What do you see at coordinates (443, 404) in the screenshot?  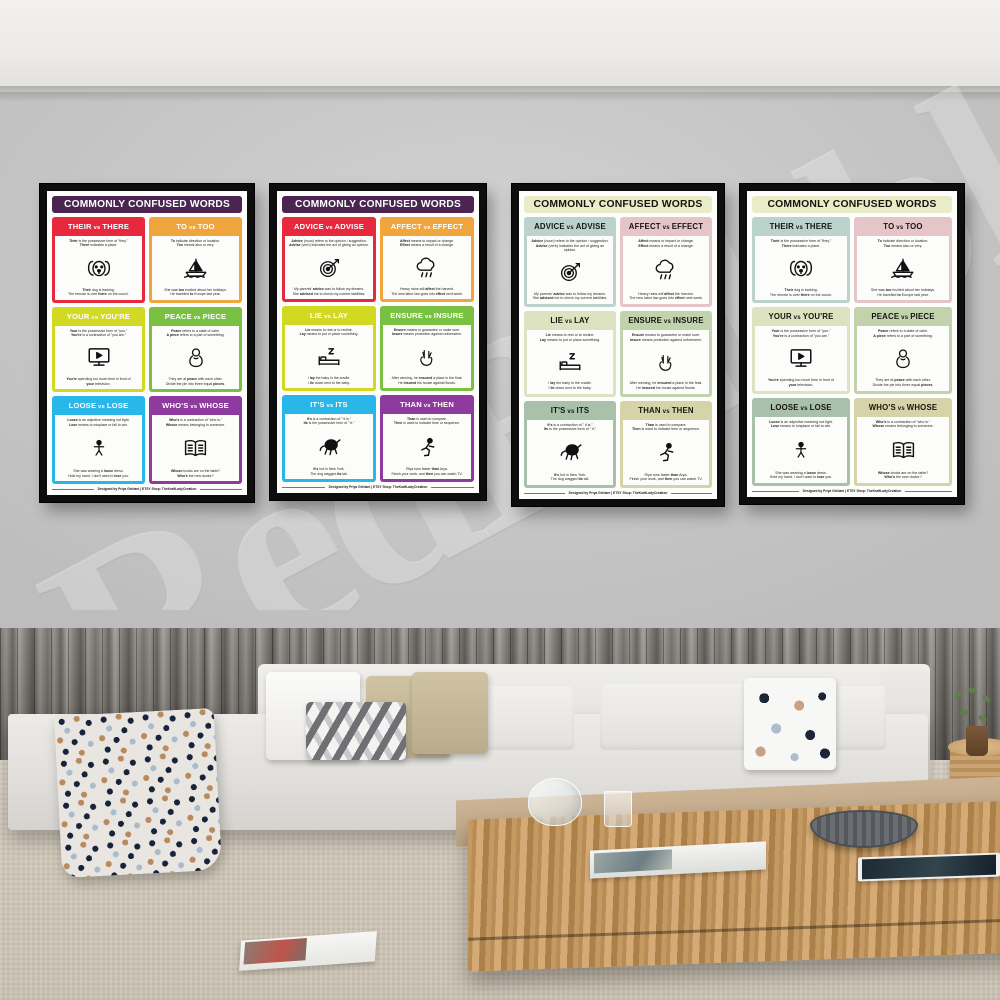 I see `word-b: THEN` at bounding box center [443, 404].